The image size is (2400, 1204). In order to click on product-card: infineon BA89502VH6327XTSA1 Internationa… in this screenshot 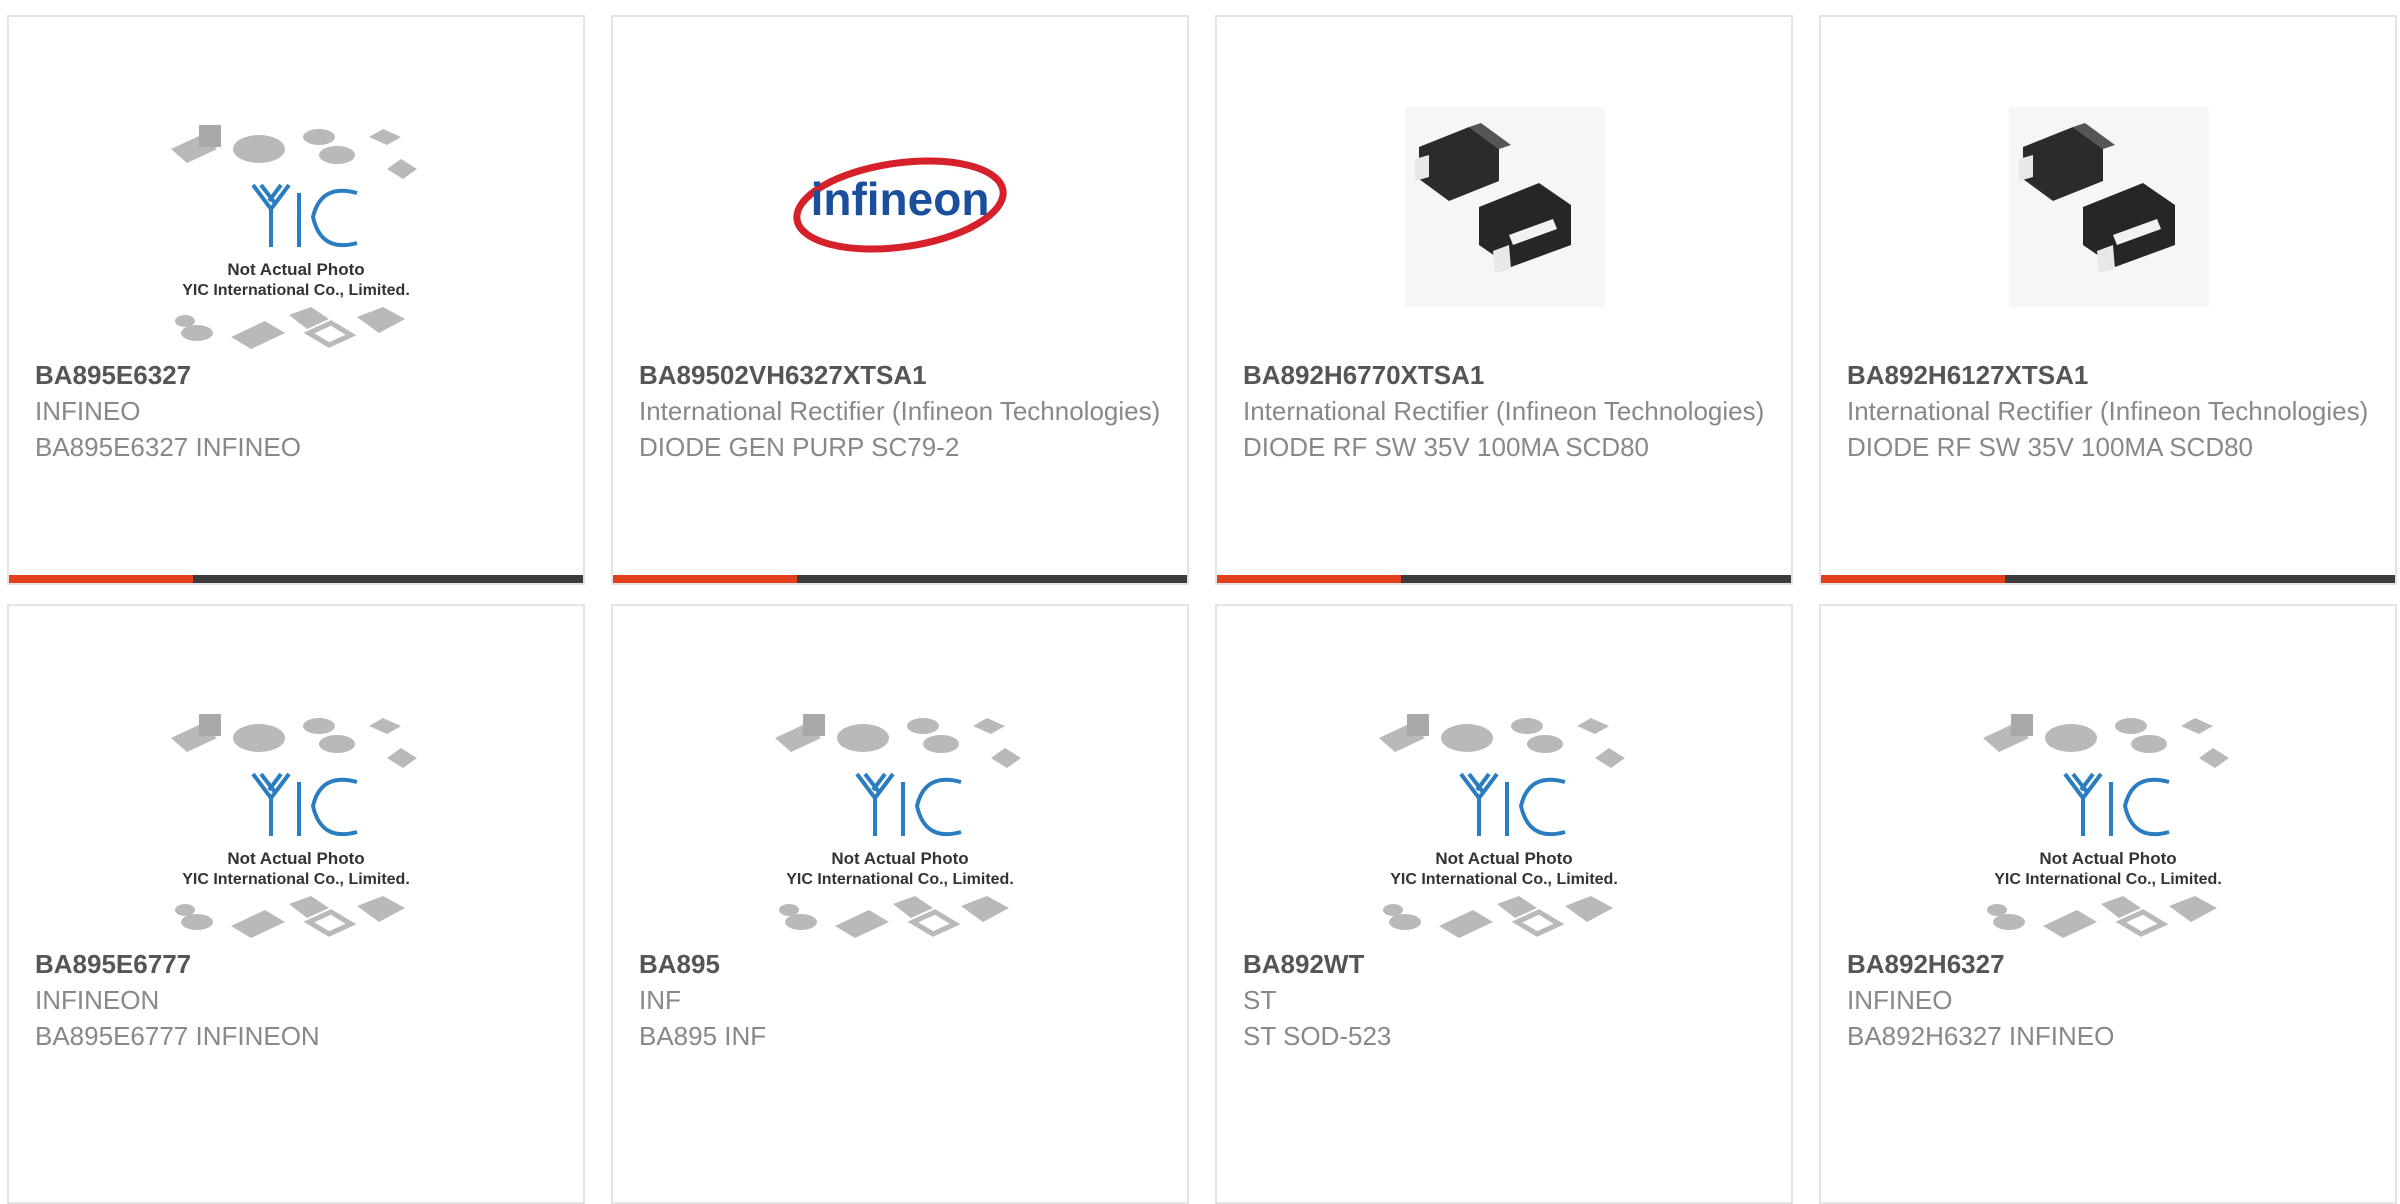, I will do `click(900, 300)`.